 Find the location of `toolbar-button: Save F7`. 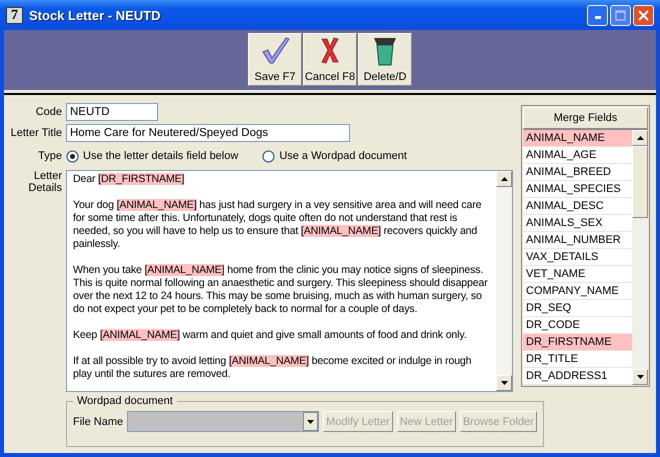

toolbar-button: Save F7 is located at coordinates (275, 59).